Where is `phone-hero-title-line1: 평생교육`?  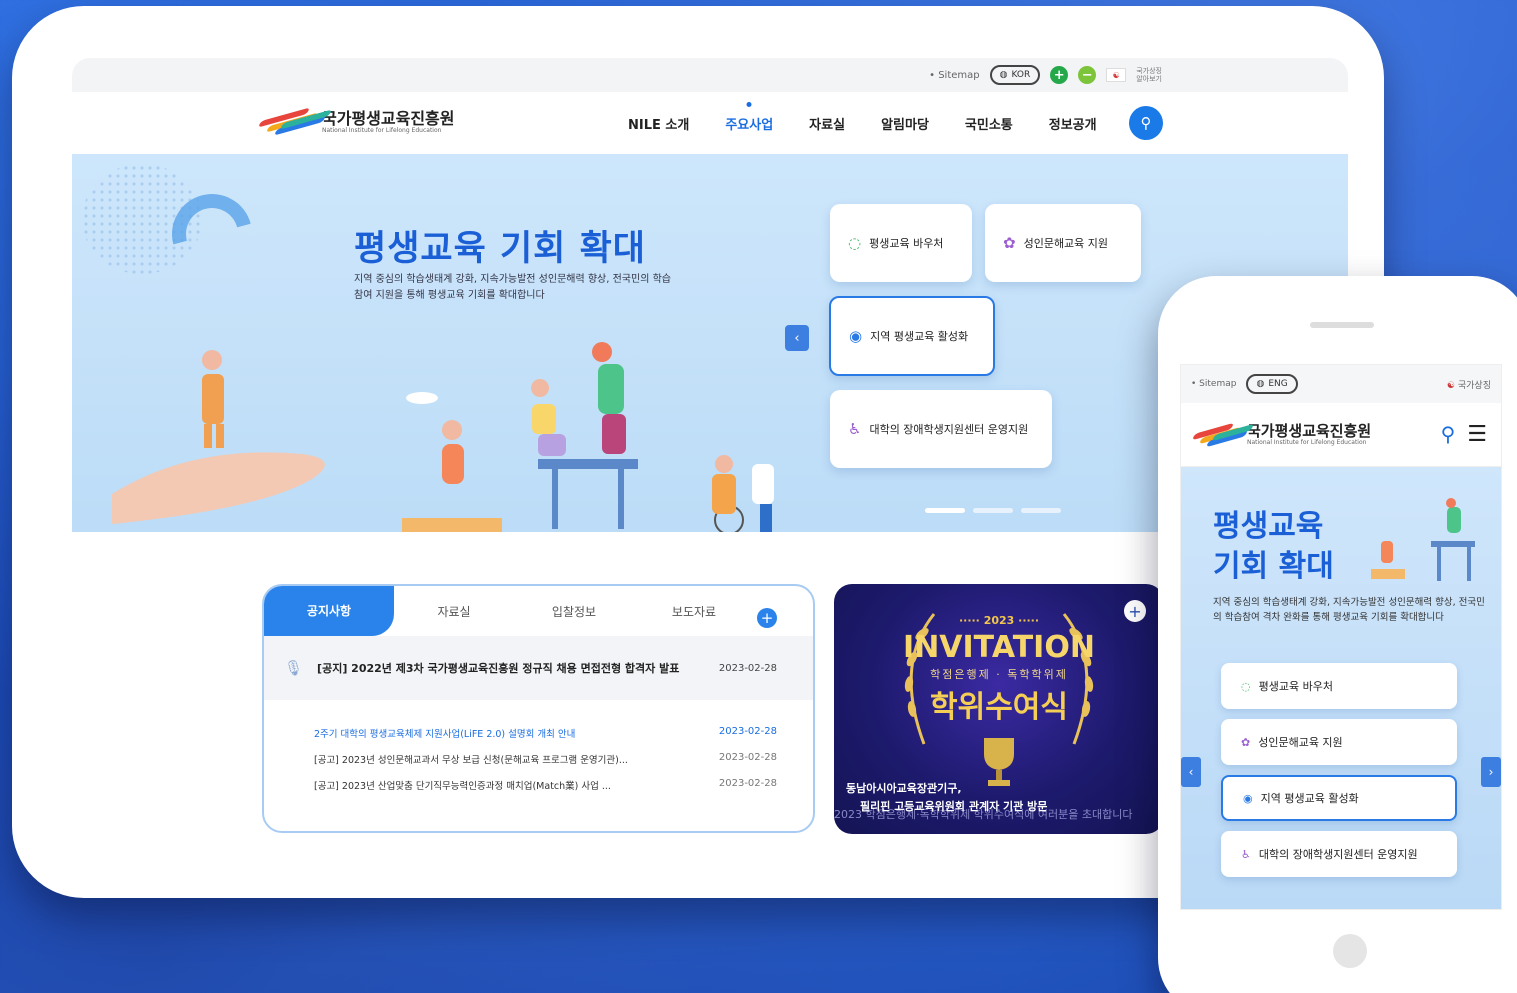
phone-hero-title-line1: 평생교육 is located at coordinates (1268, 526).